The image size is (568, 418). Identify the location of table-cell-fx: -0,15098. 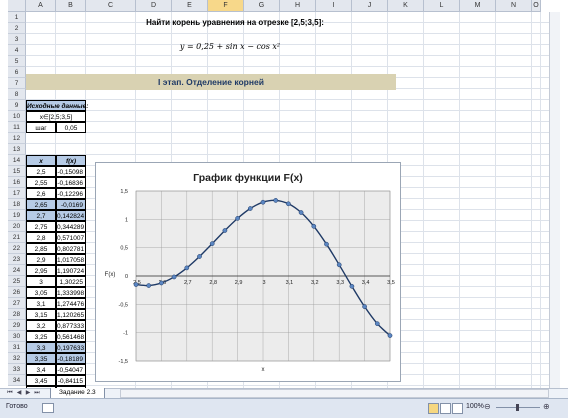
(71, 171).